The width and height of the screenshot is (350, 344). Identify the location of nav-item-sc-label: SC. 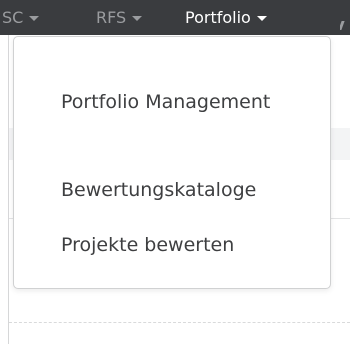
(13, 17).